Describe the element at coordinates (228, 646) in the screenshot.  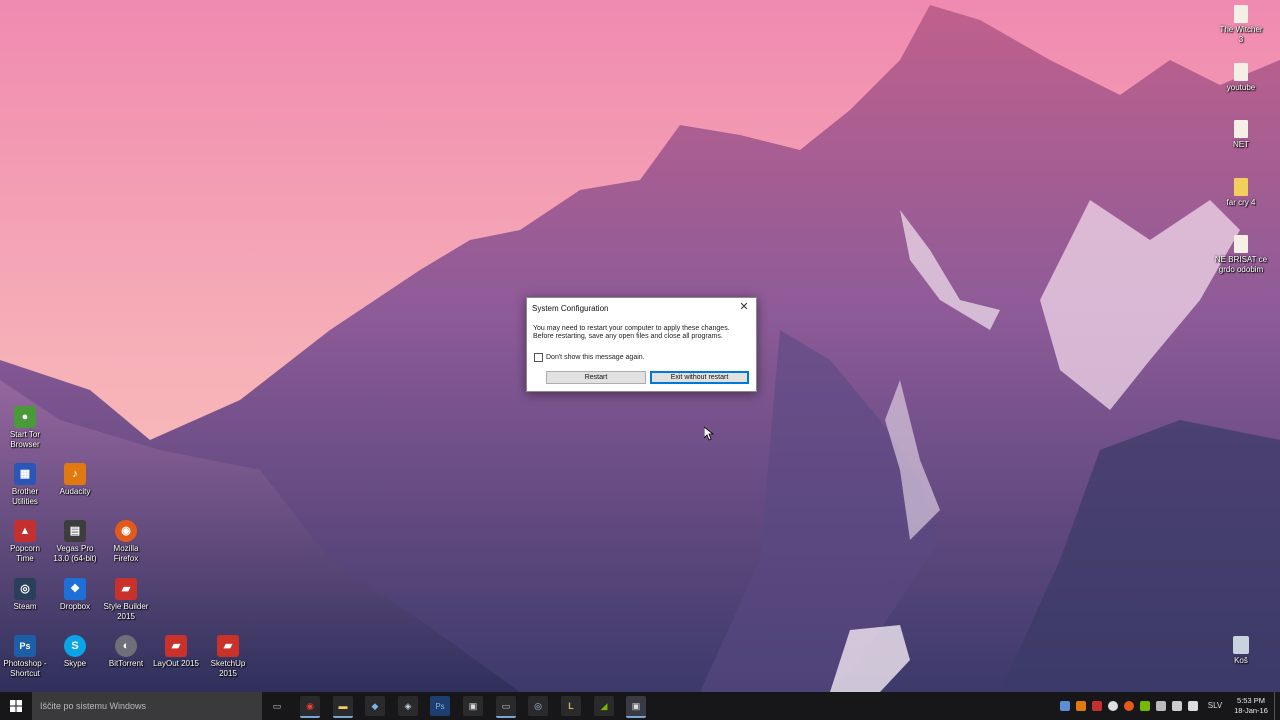
I see `sketchup-icon: ▰` at that location.